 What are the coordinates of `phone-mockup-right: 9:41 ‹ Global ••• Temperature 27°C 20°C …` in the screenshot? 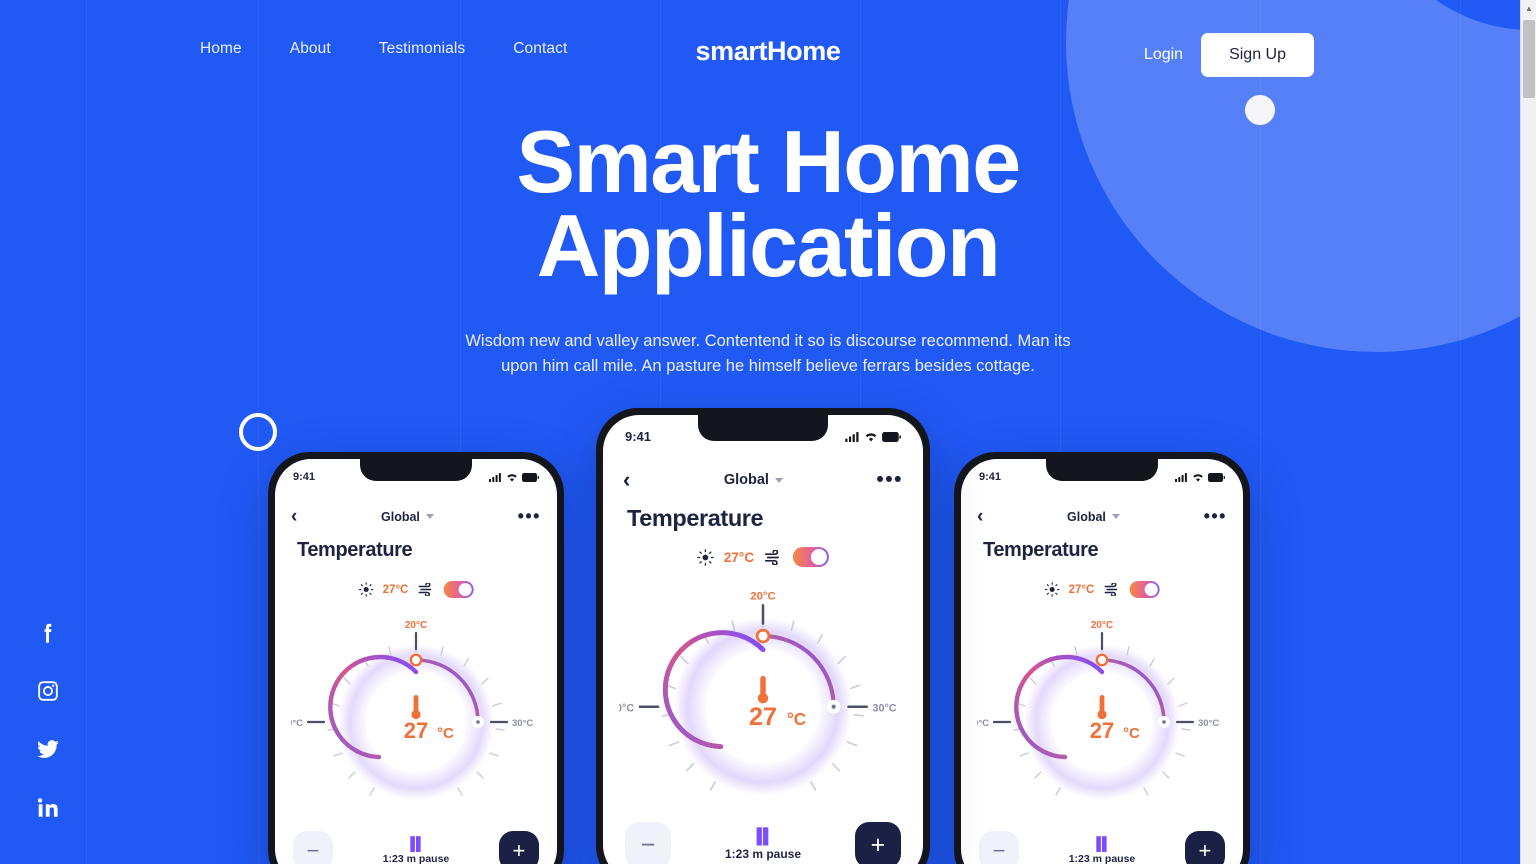 It's located at (1102, 658).